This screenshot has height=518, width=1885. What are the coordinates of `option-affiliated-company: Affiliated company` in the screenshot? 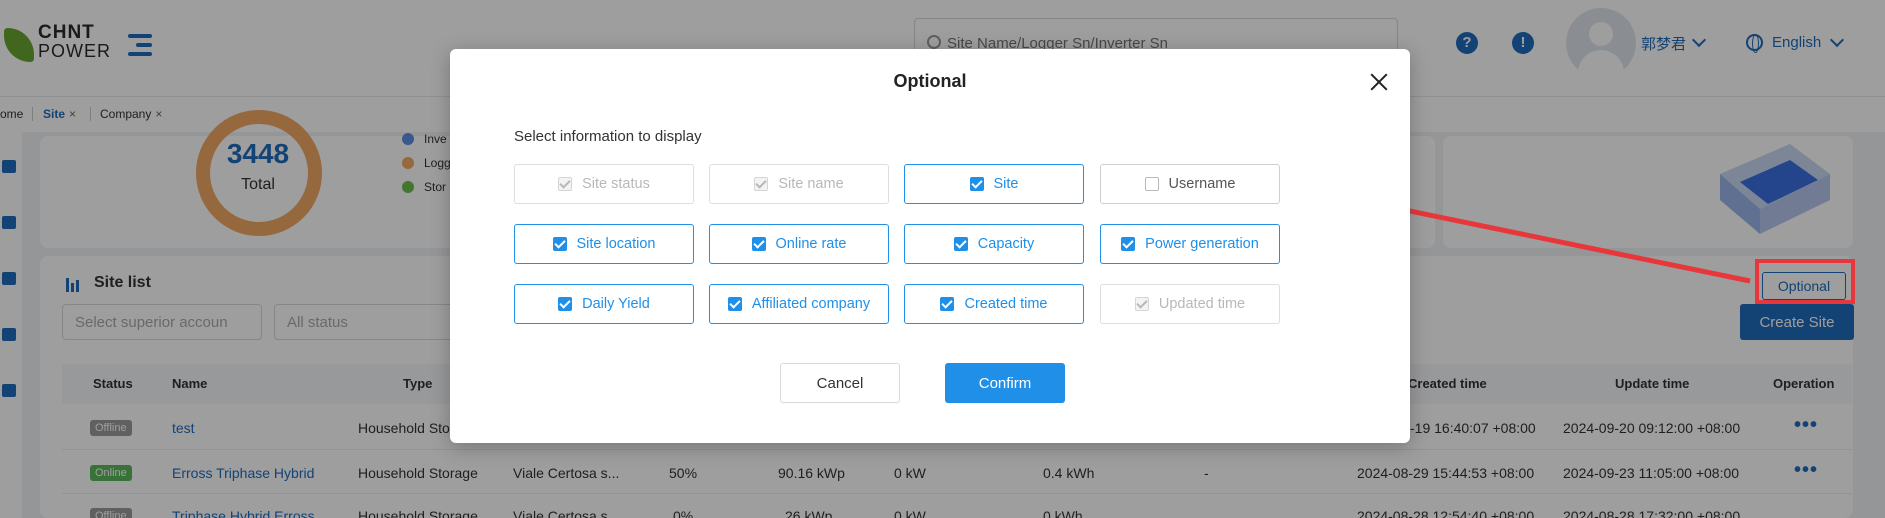 It's located at (799, 304).